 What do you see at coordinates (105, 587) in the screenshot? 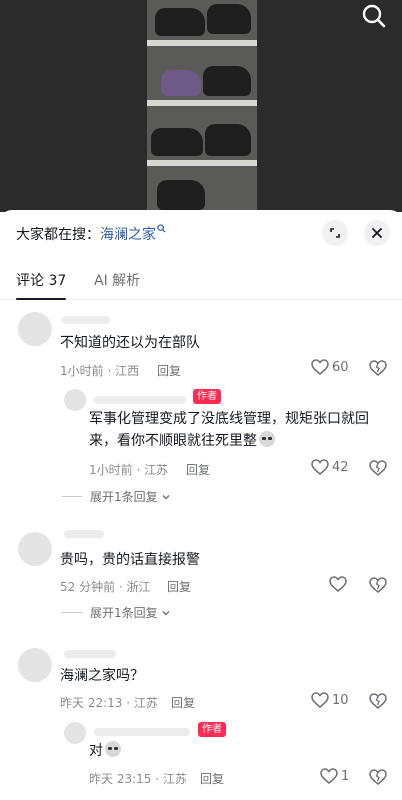
I see `comment-meta: 52 分钟前 · 浙江` at bounding box center [105, 587].